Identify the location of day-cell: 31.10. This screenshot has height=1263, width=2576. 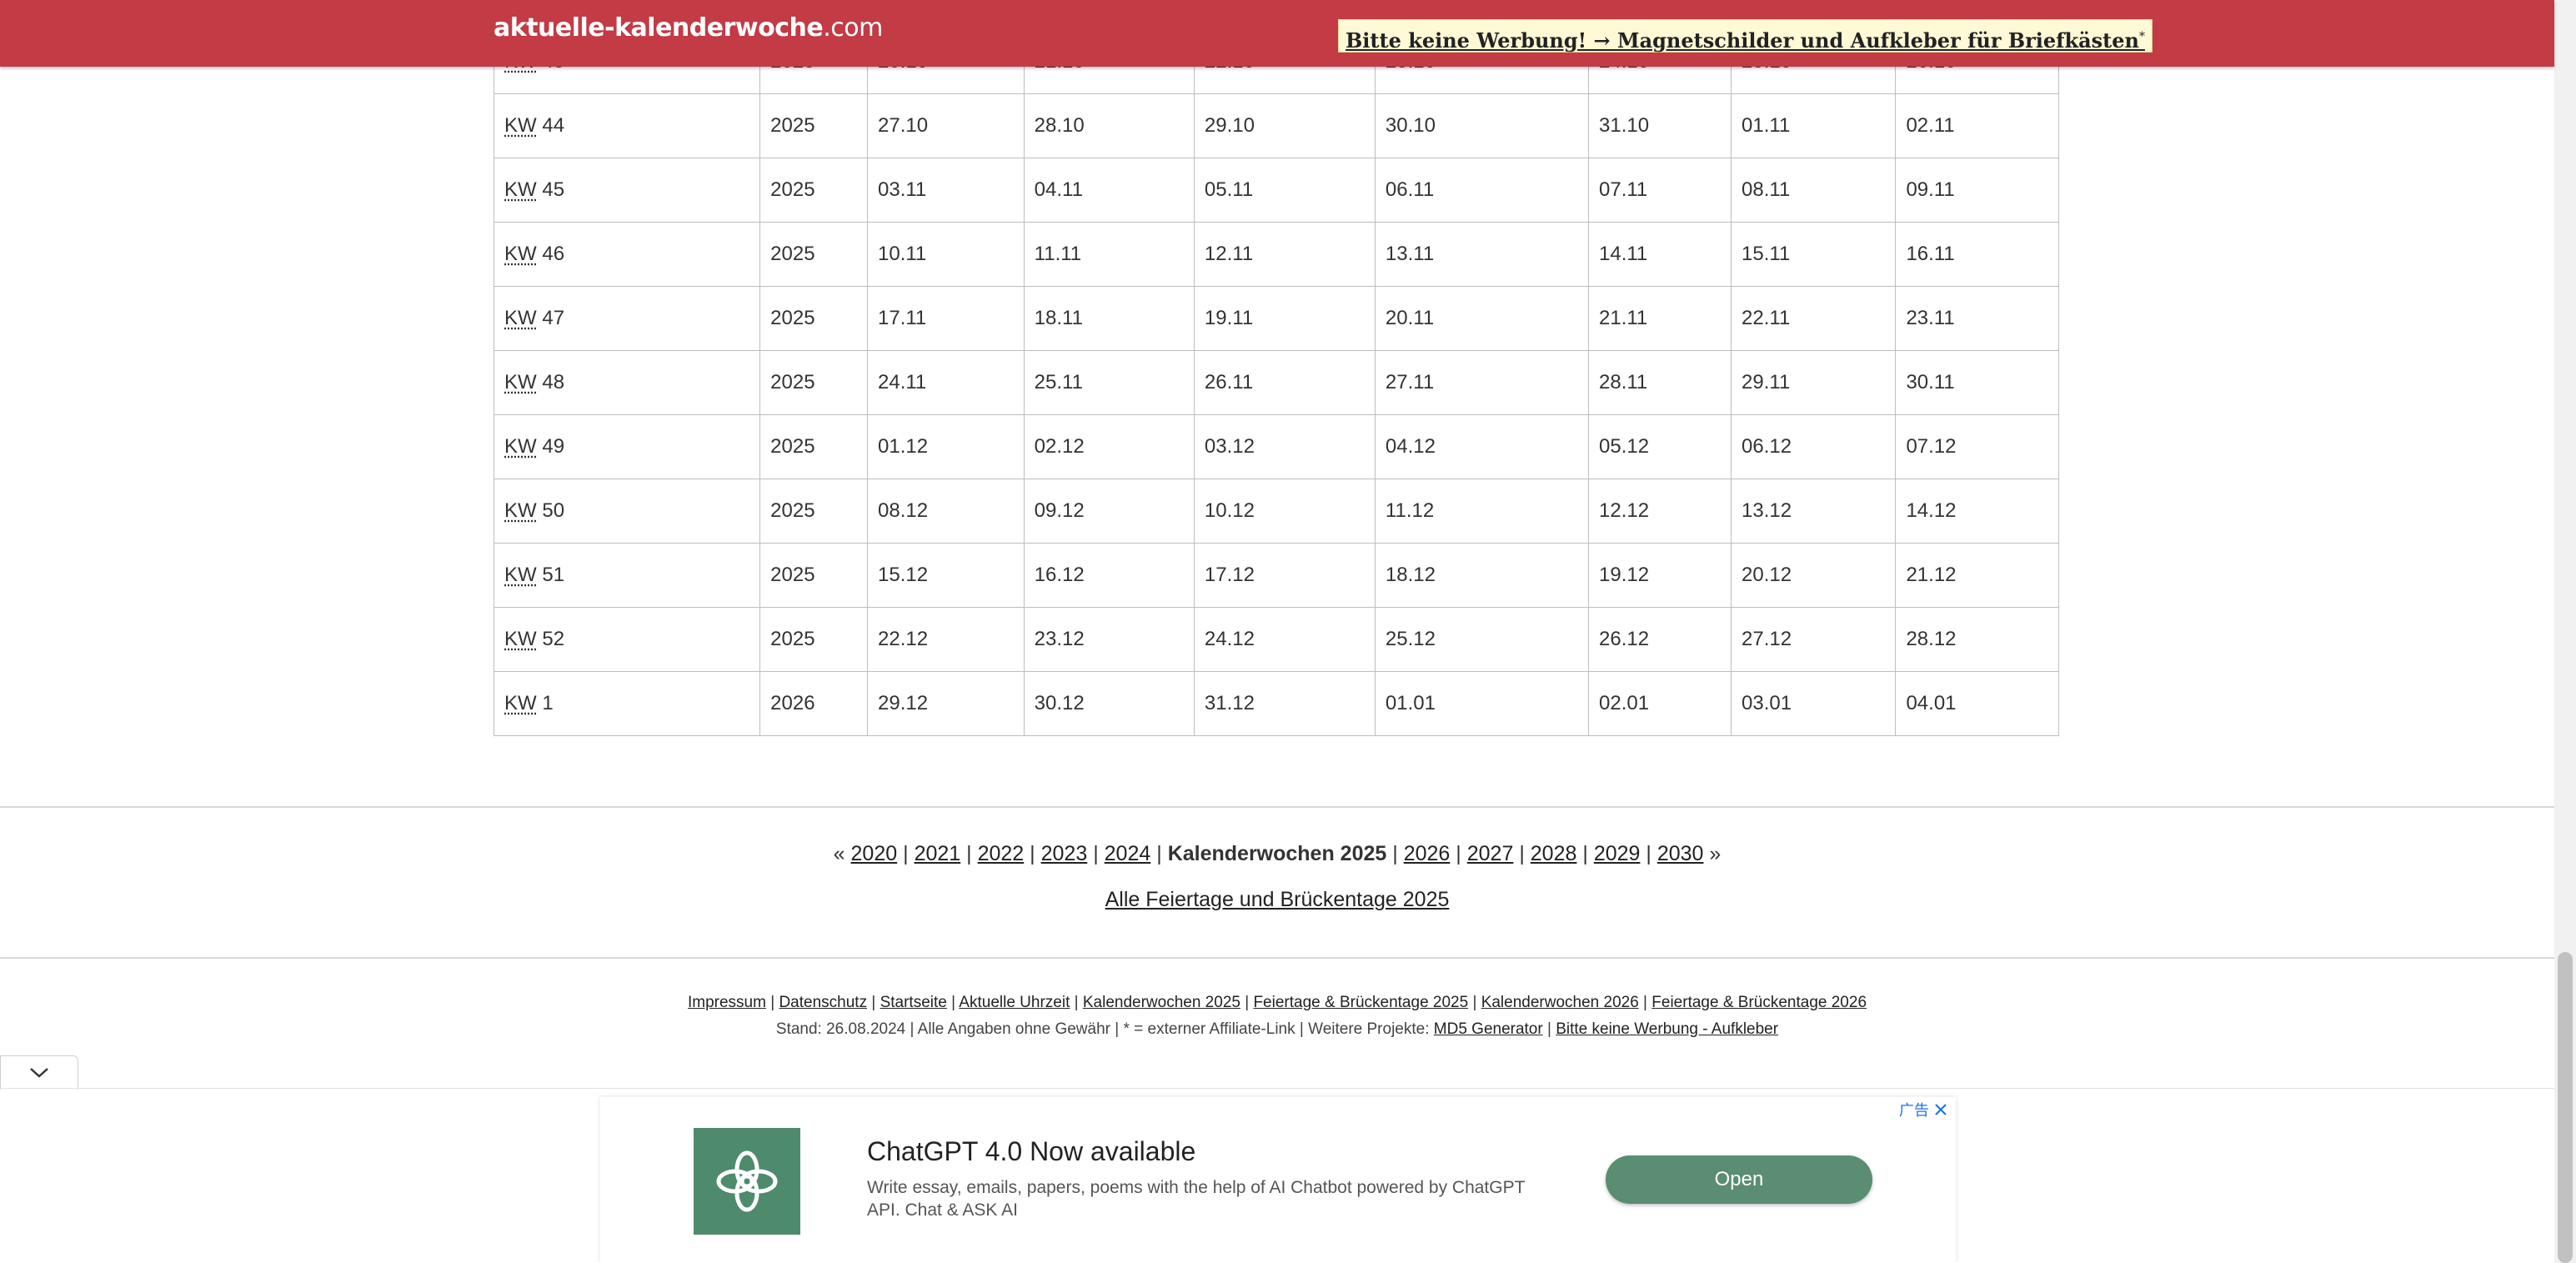
(1659, 125).